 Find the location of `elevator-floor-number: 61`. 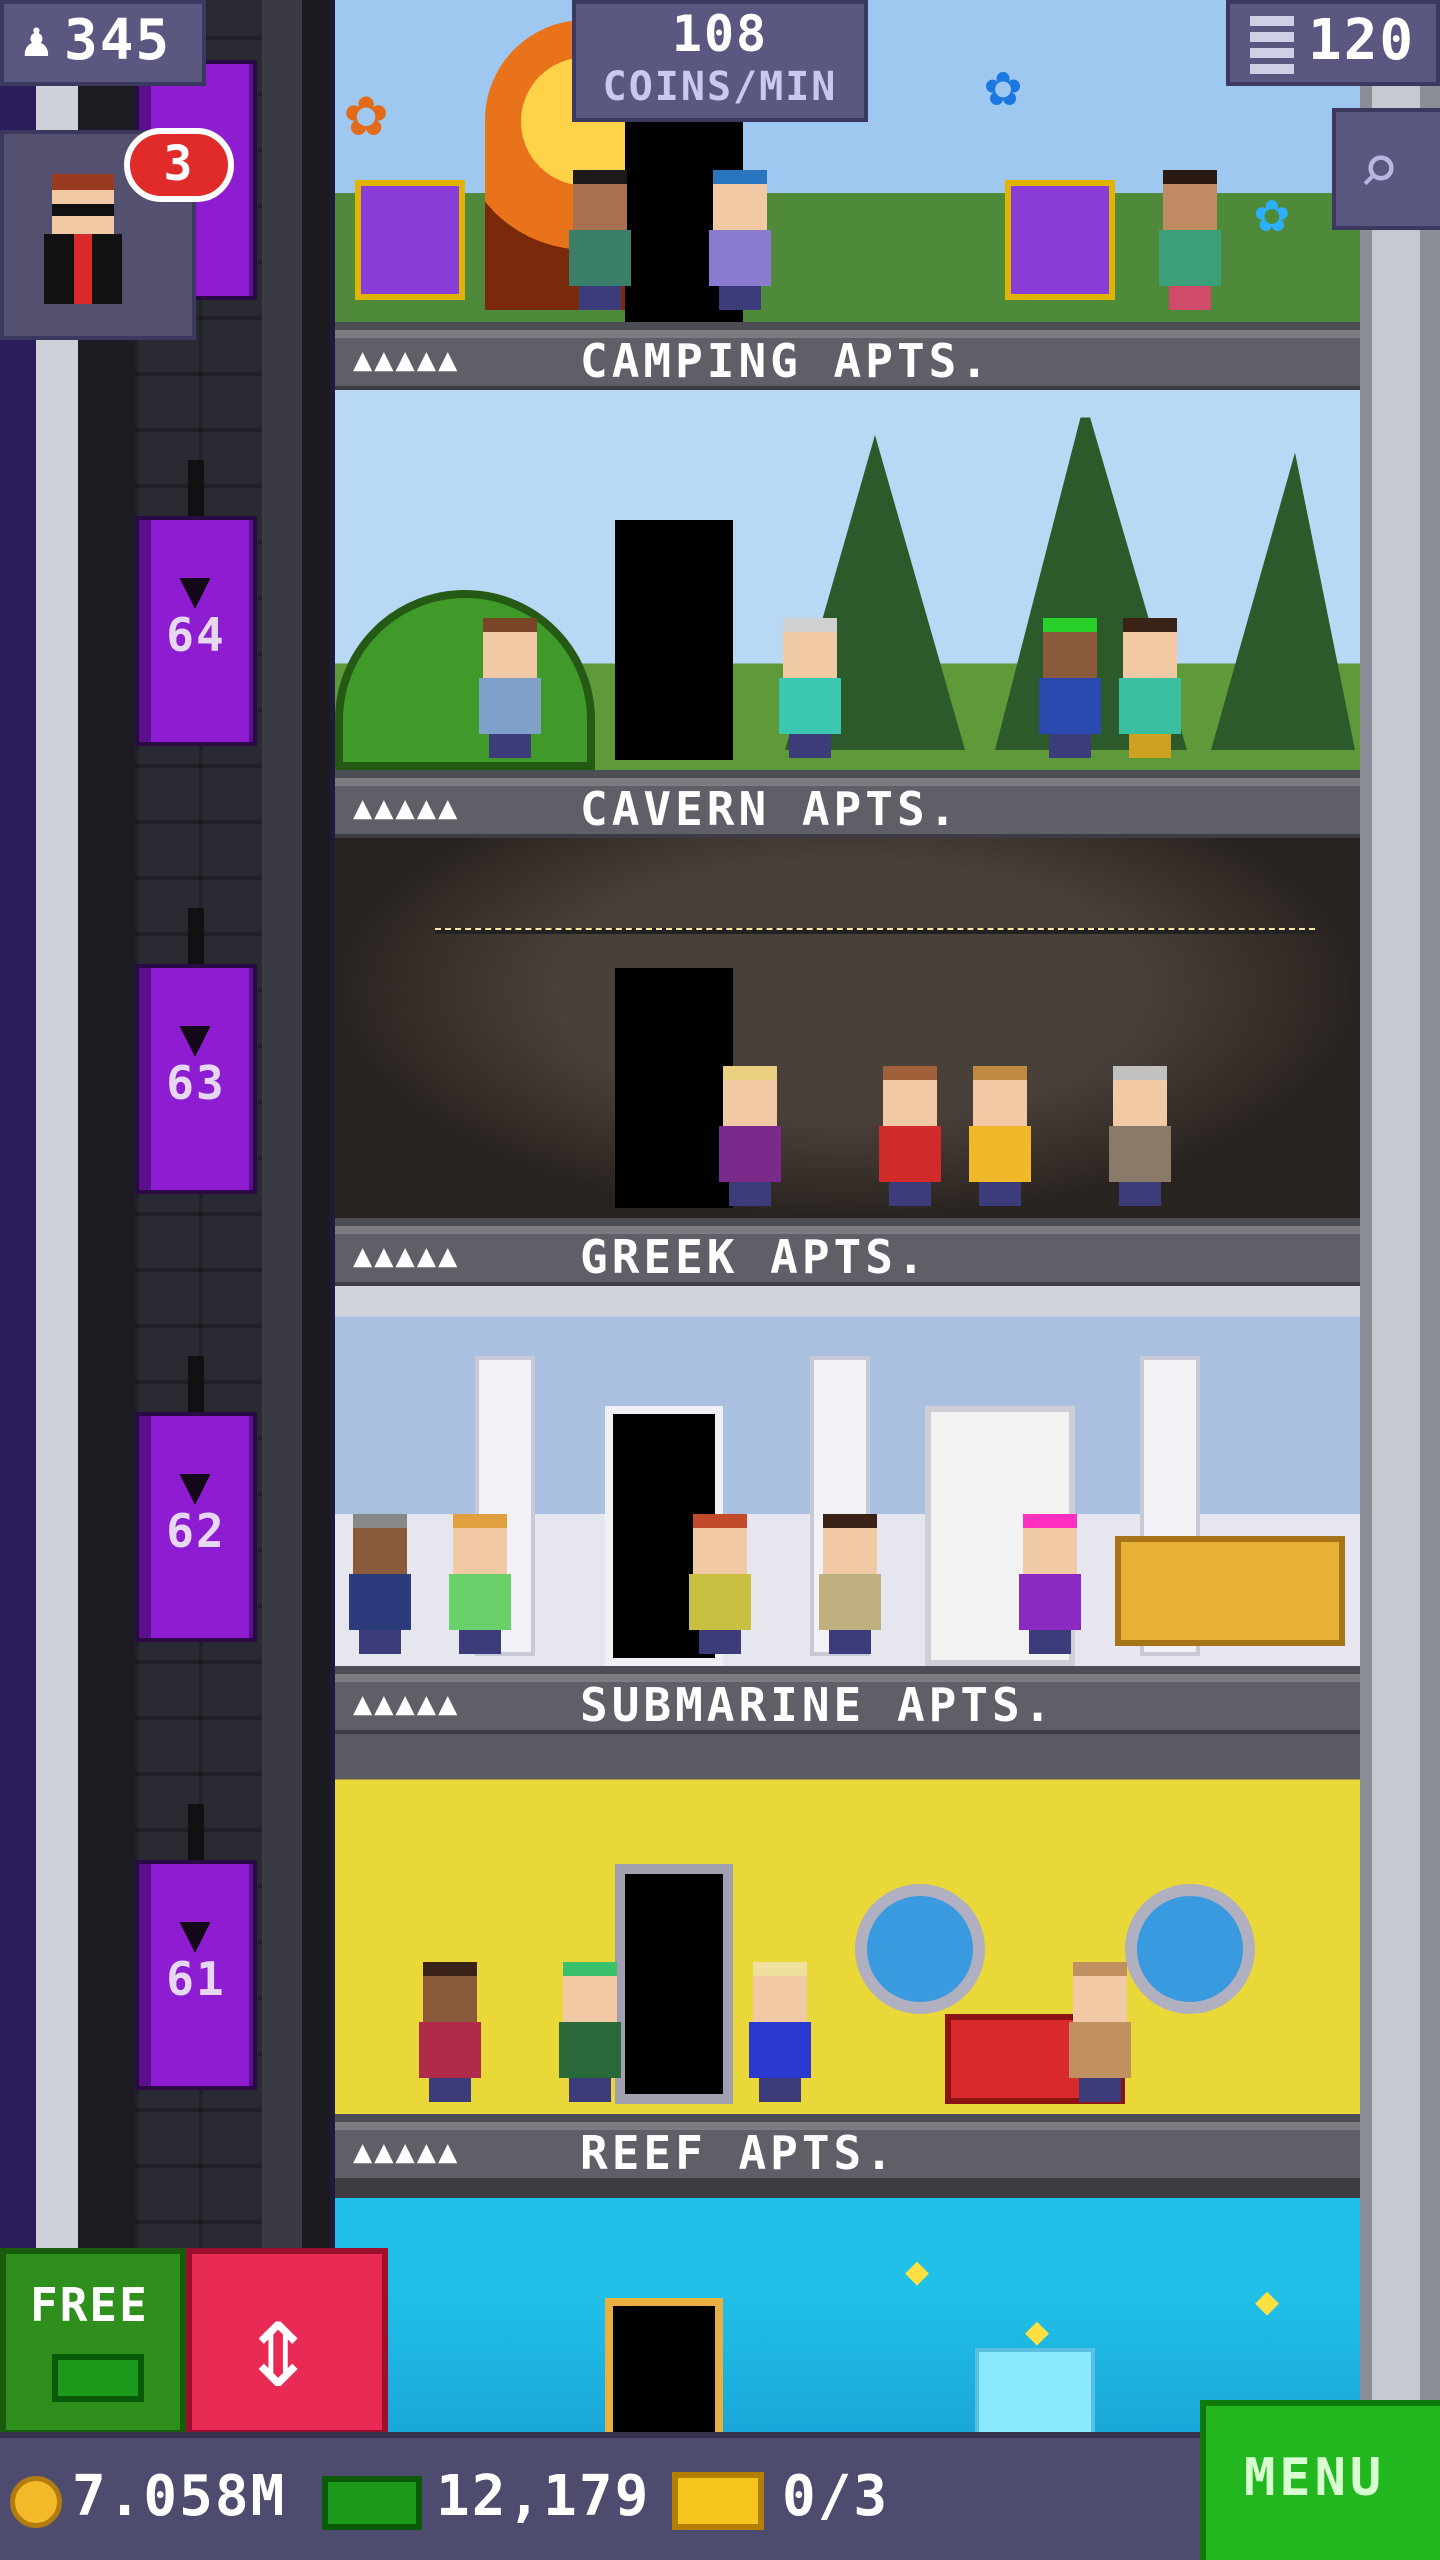

elevator-floor-number: 61 is located at coordinates (196, 1979).